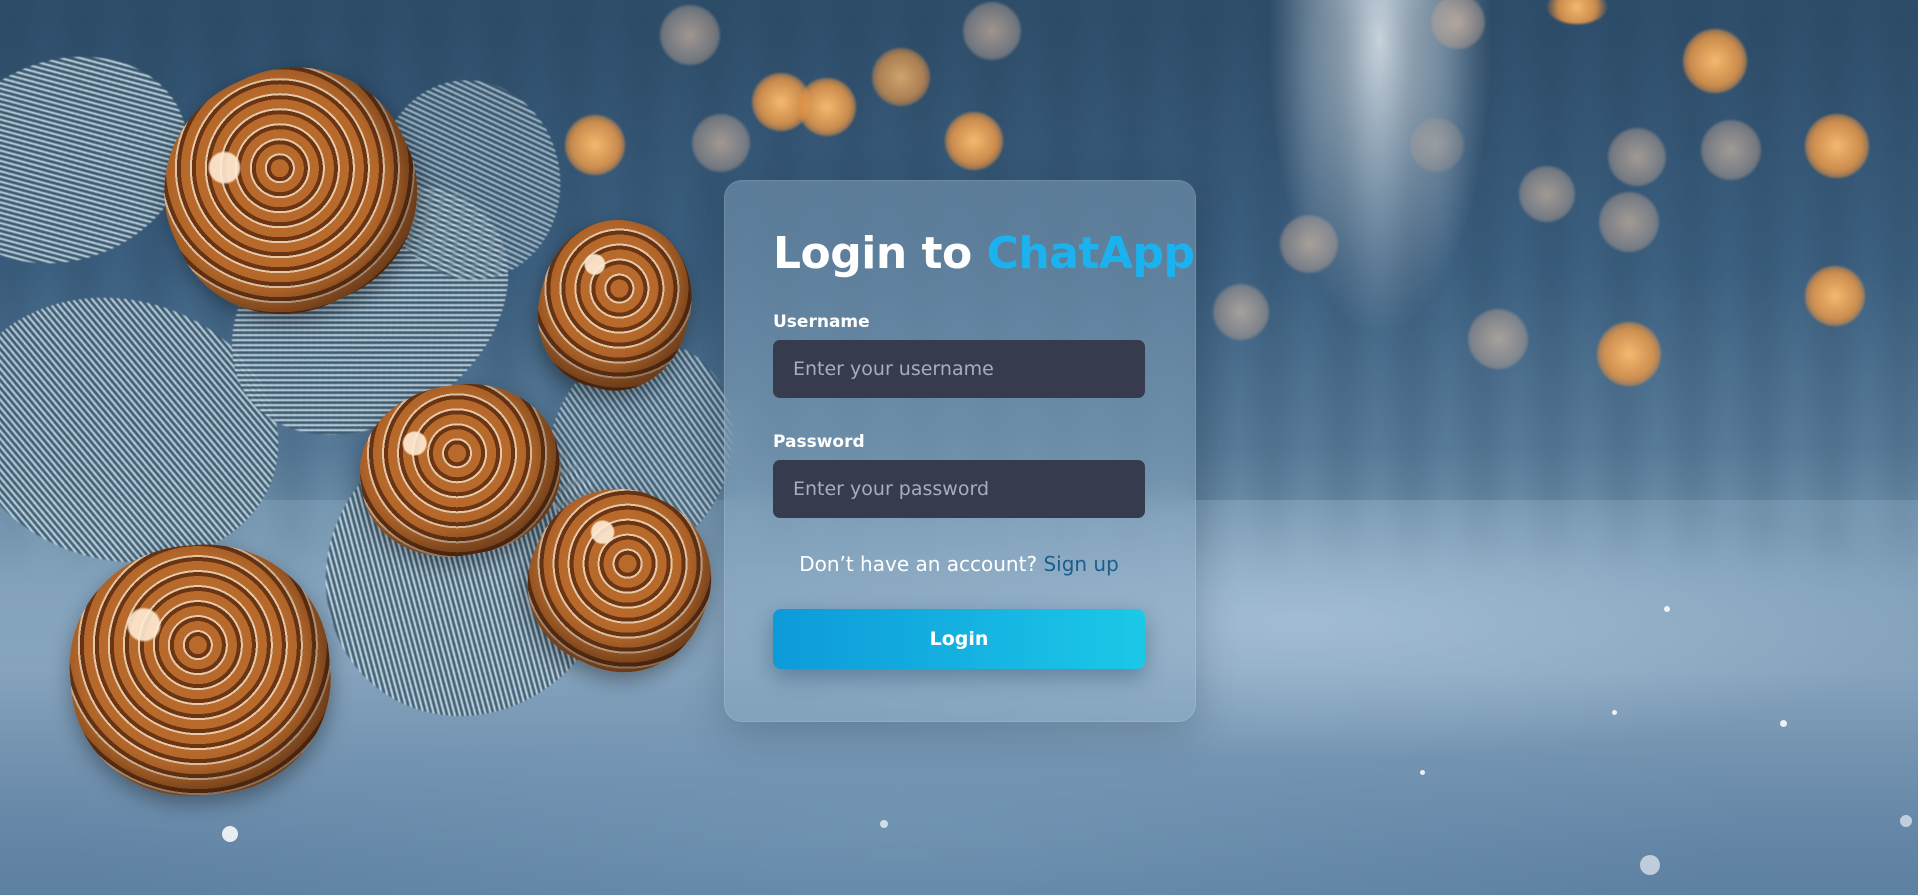 The width and height of the screenshot is (1918, 895). I want to click on page-title: Login to ChatApp, so click(984, 253).